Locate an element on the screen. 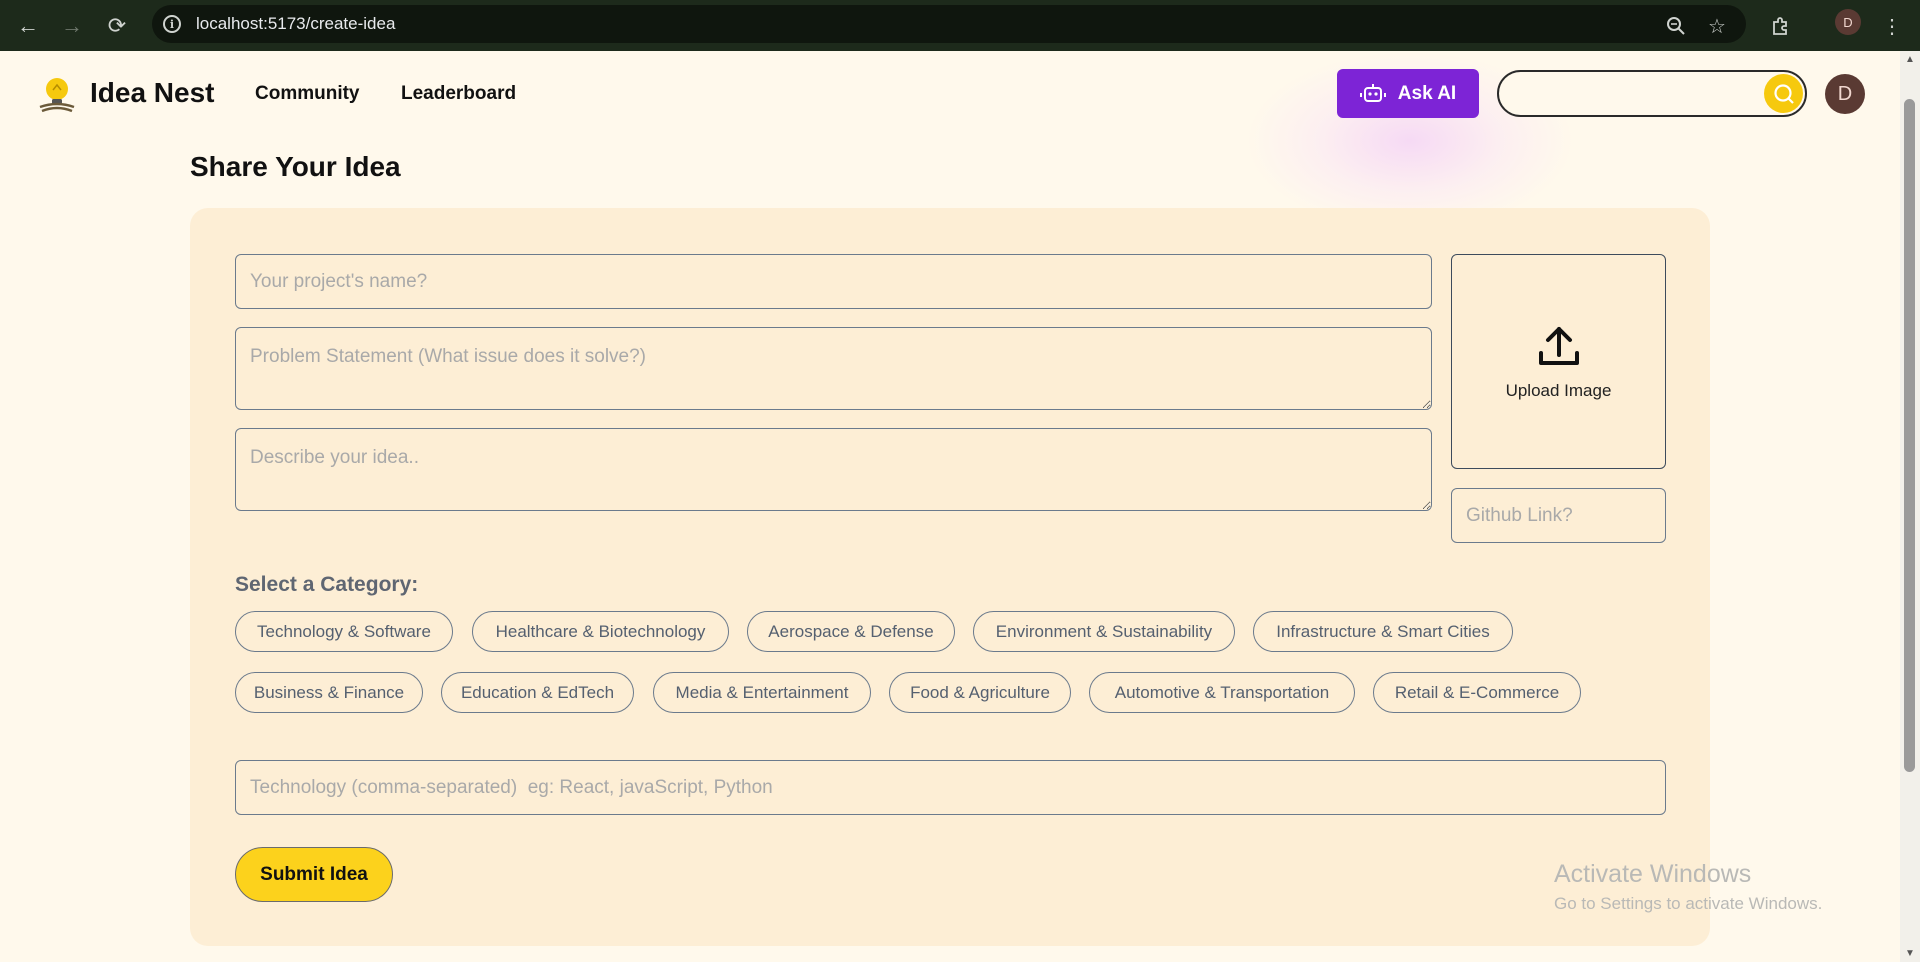 This screenshot has height=962, width=1920. scroll-down-icon: ▼ is located at coordinates (1910, 953).